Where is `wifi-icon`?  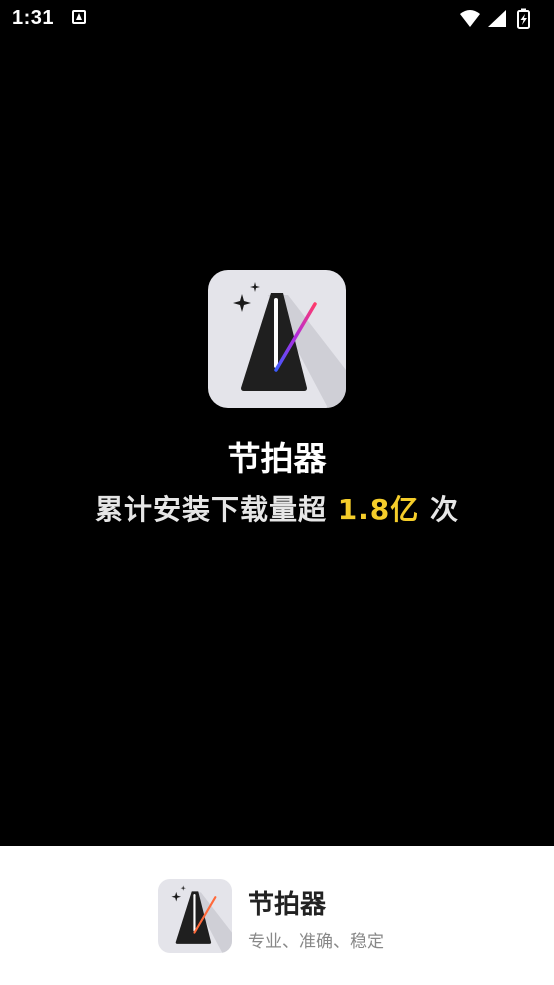
wifi-icon is located at coordinates (470, 18).